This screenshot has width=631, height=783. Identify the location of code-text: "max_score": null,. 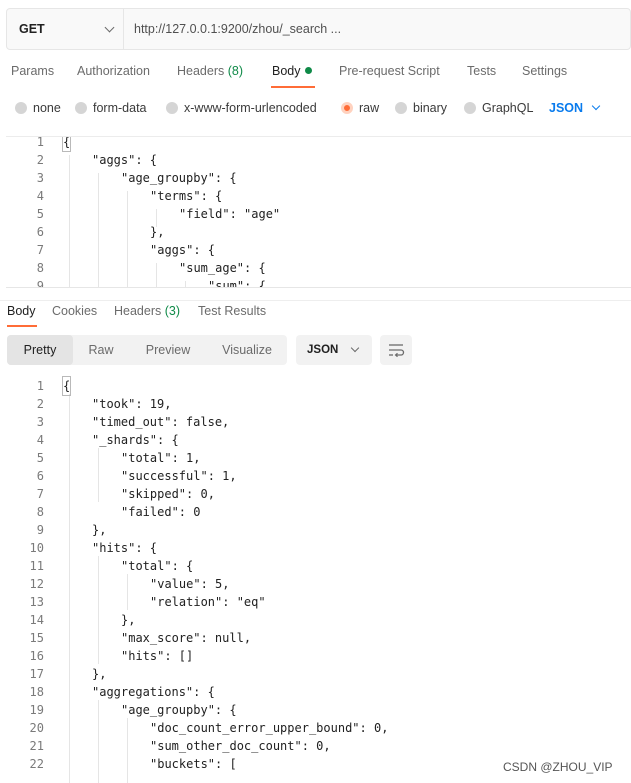
(186, 638).